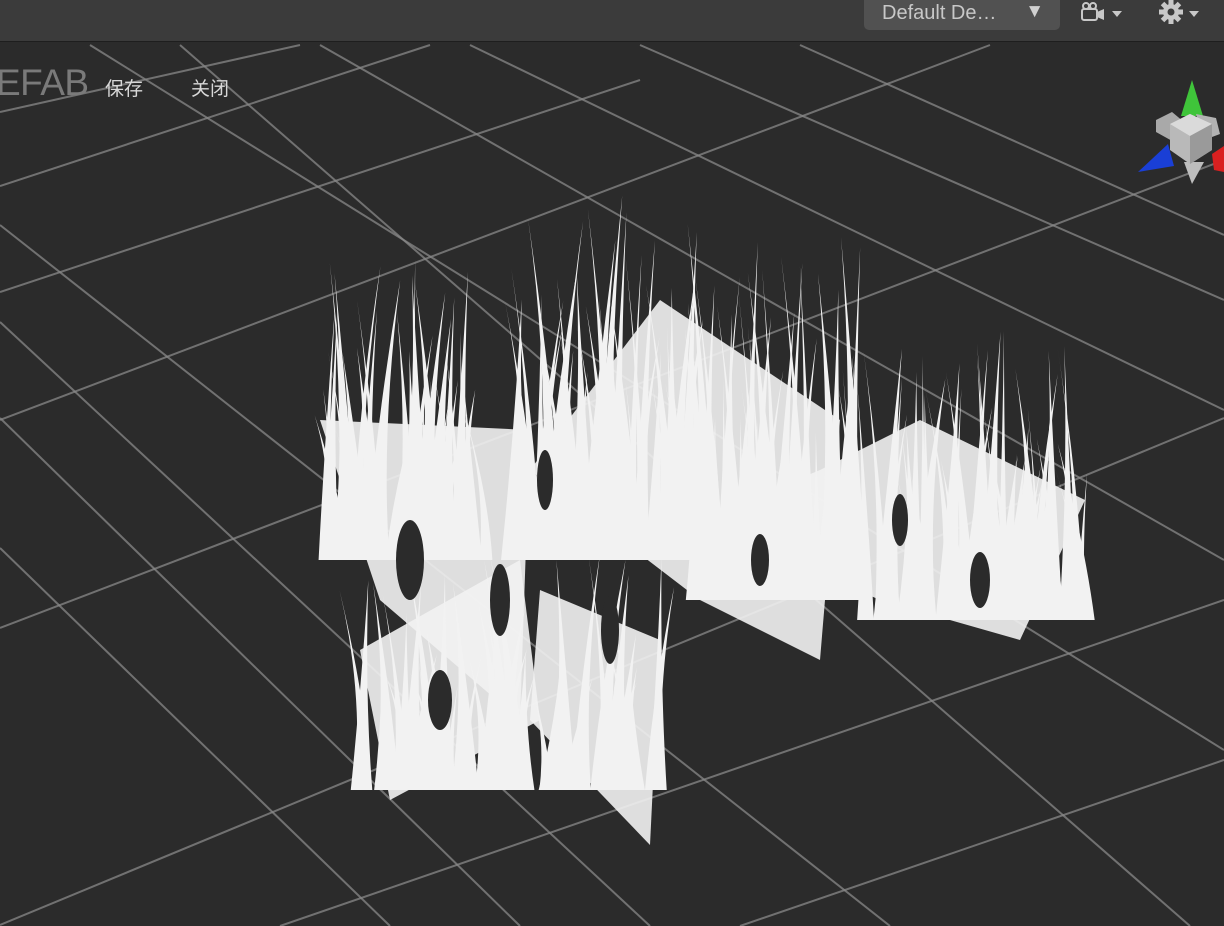 This screenshot has height=926, width=1224. Describe the element at coordinates (1034, 11) in the screenshot. I see `triangle-down-icon: ▼` at that location.